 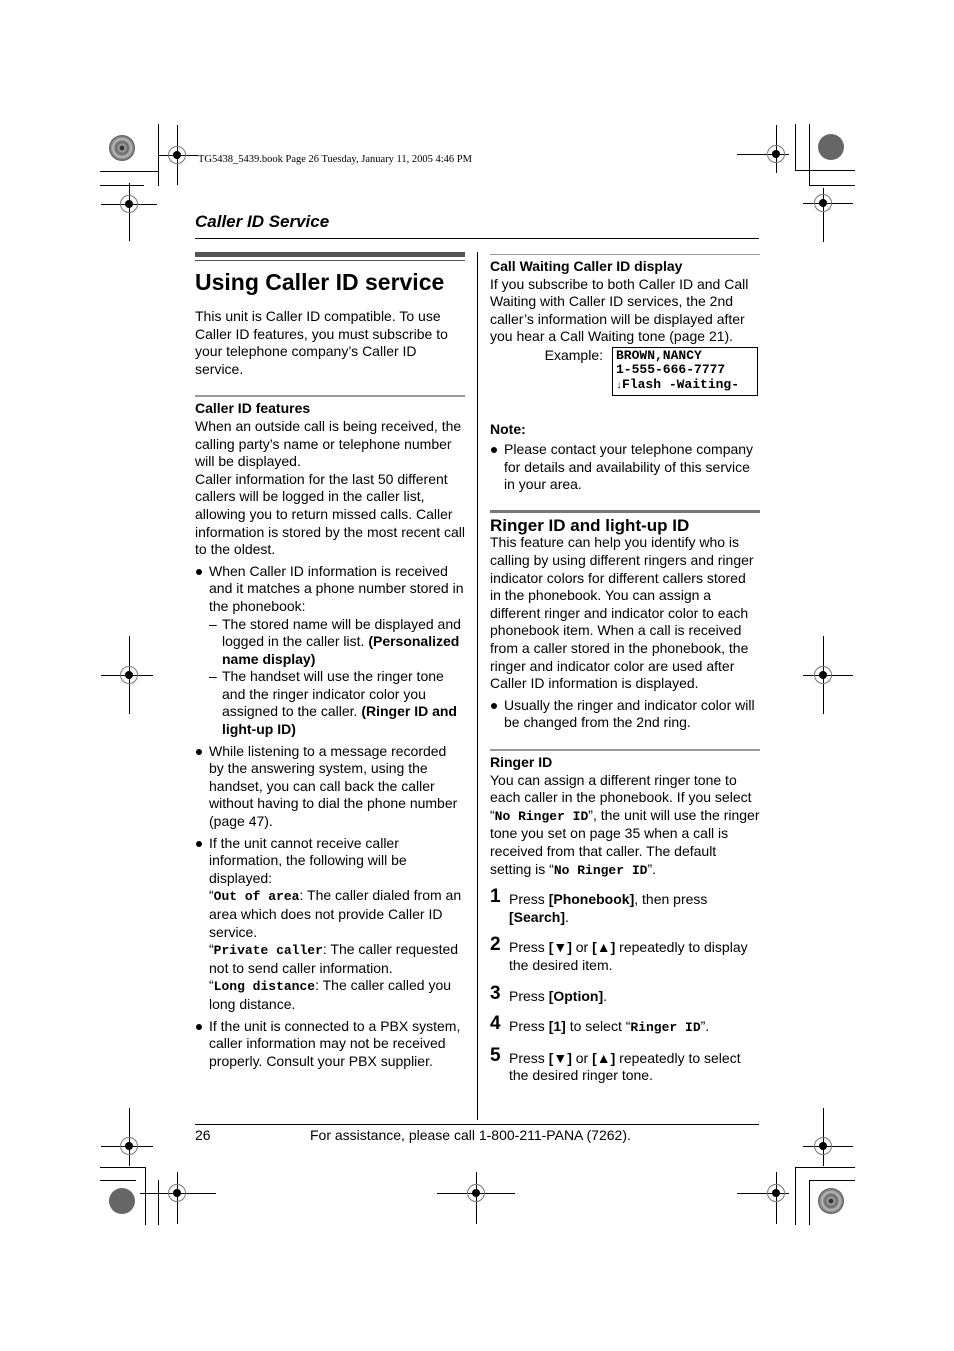 What do you see at coordinates (705, 1026) in the screenshot?
I see `step-text: ”.` at bounding box center [705, 1026].